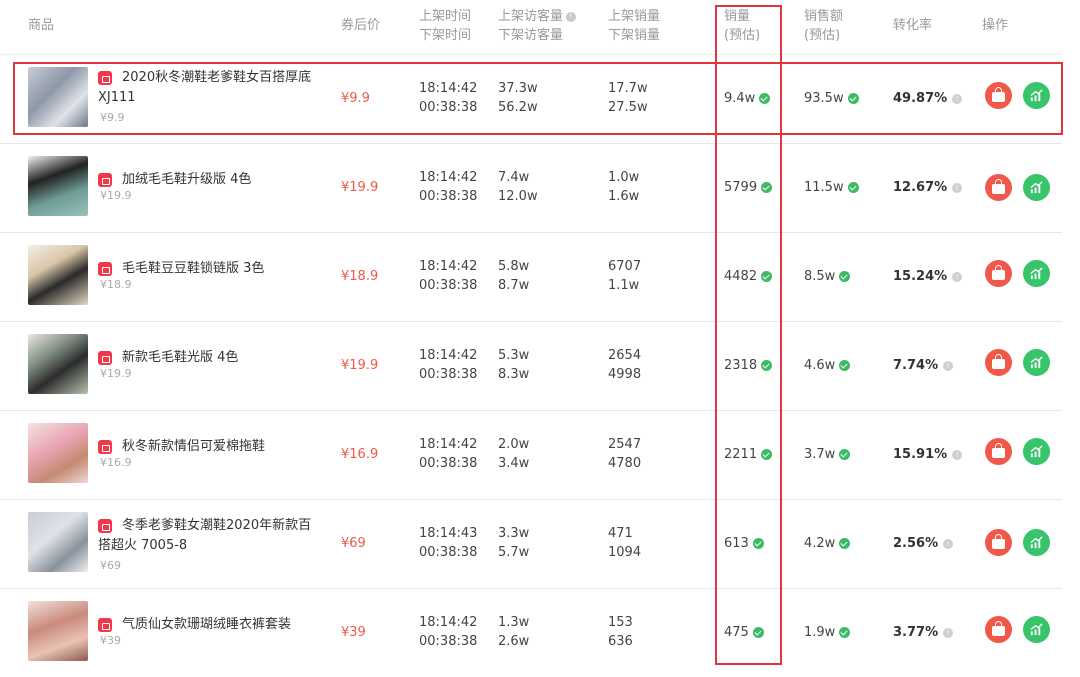  What do you see at coordinates (628, 98) in the screenshot?
I see `list-sales-cell: 17.7w 27.5w` at bounding box center [628, 98].